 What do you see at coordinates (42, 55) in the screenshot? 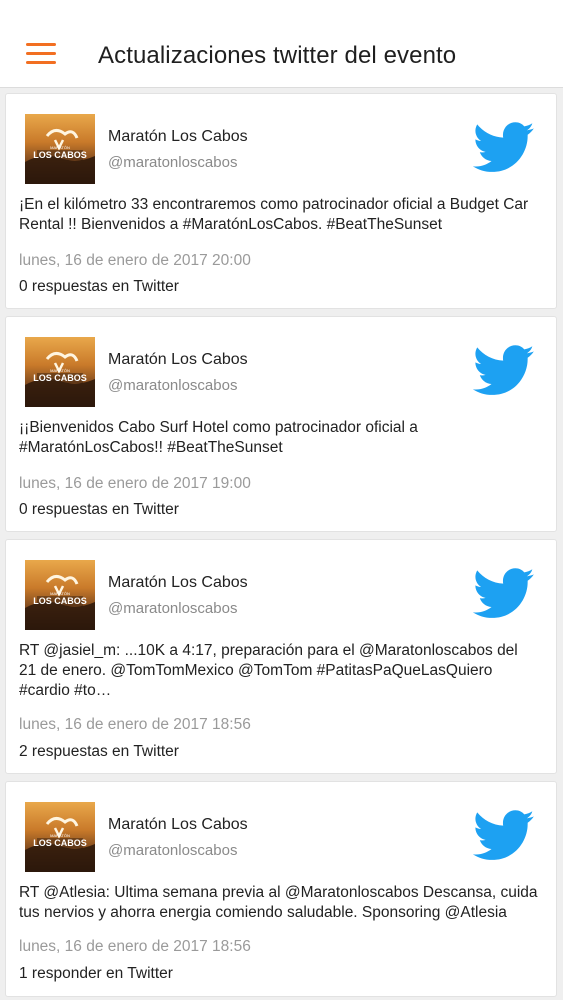
I see `hamburger-menu-icon` at bounding box center [42, 55].